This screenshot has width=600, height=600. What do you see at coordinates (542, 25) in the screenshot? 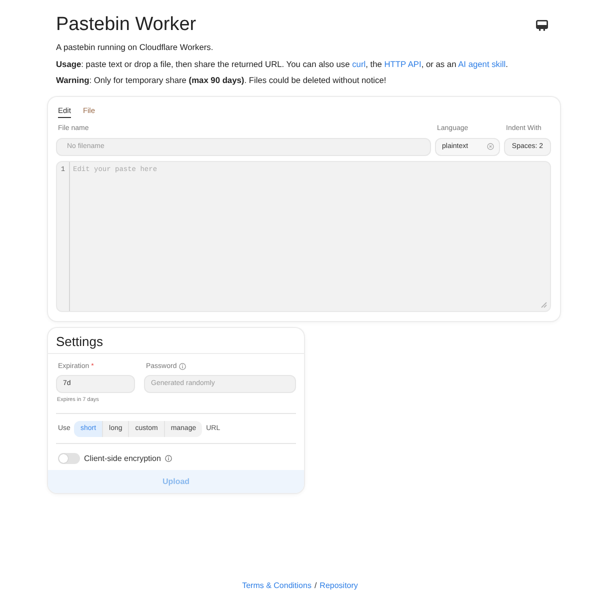
I see `monitor-icon` at bounding box center [542, 25].